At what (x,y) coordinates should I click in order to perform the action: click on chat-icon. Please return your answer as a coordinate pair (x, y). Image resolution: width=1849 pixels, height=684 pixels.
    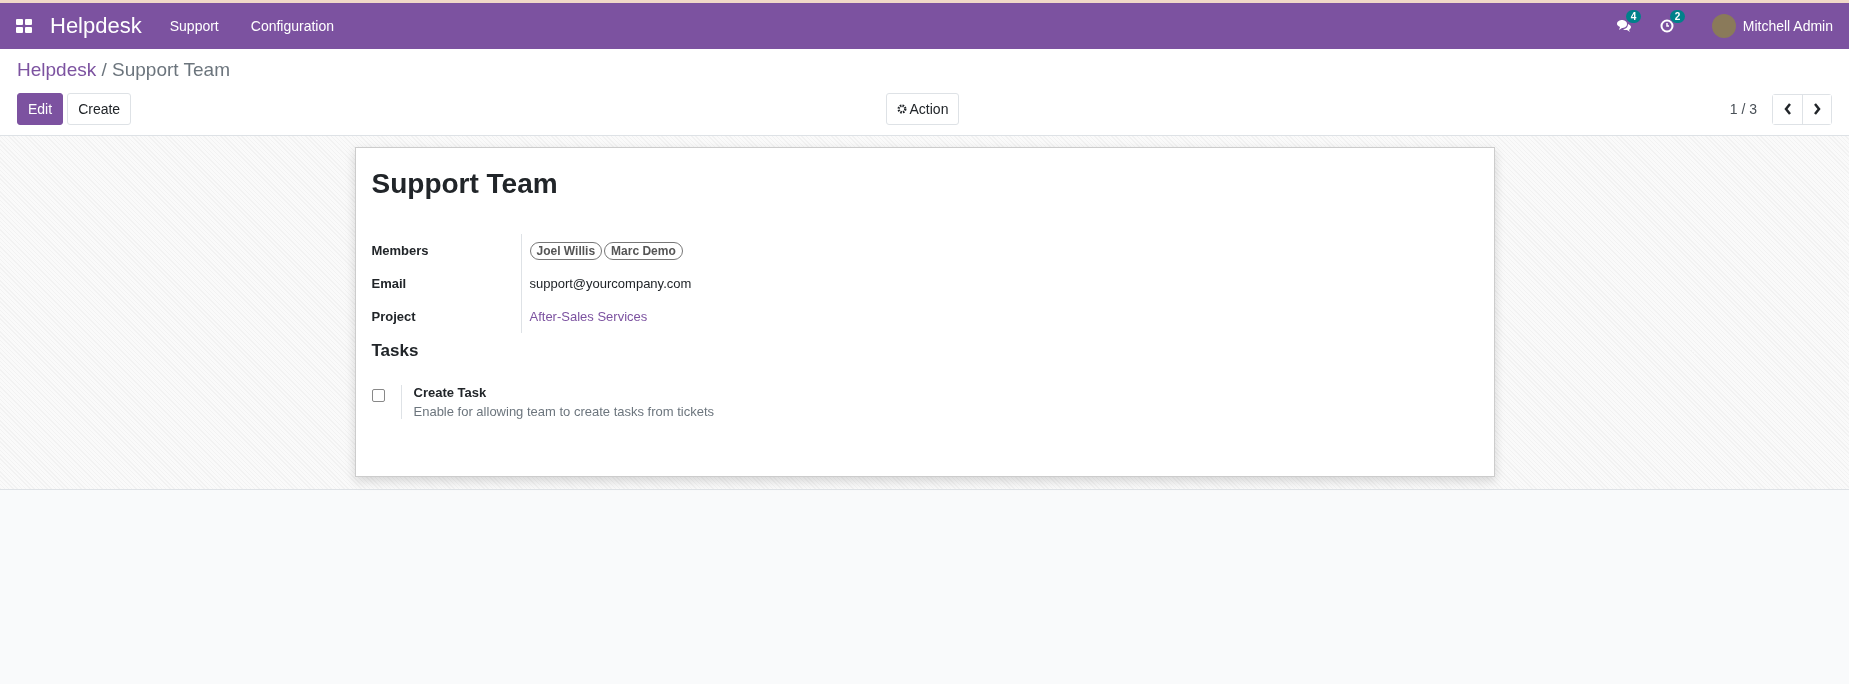
    Looking at the image, I should click on (1623, 26).